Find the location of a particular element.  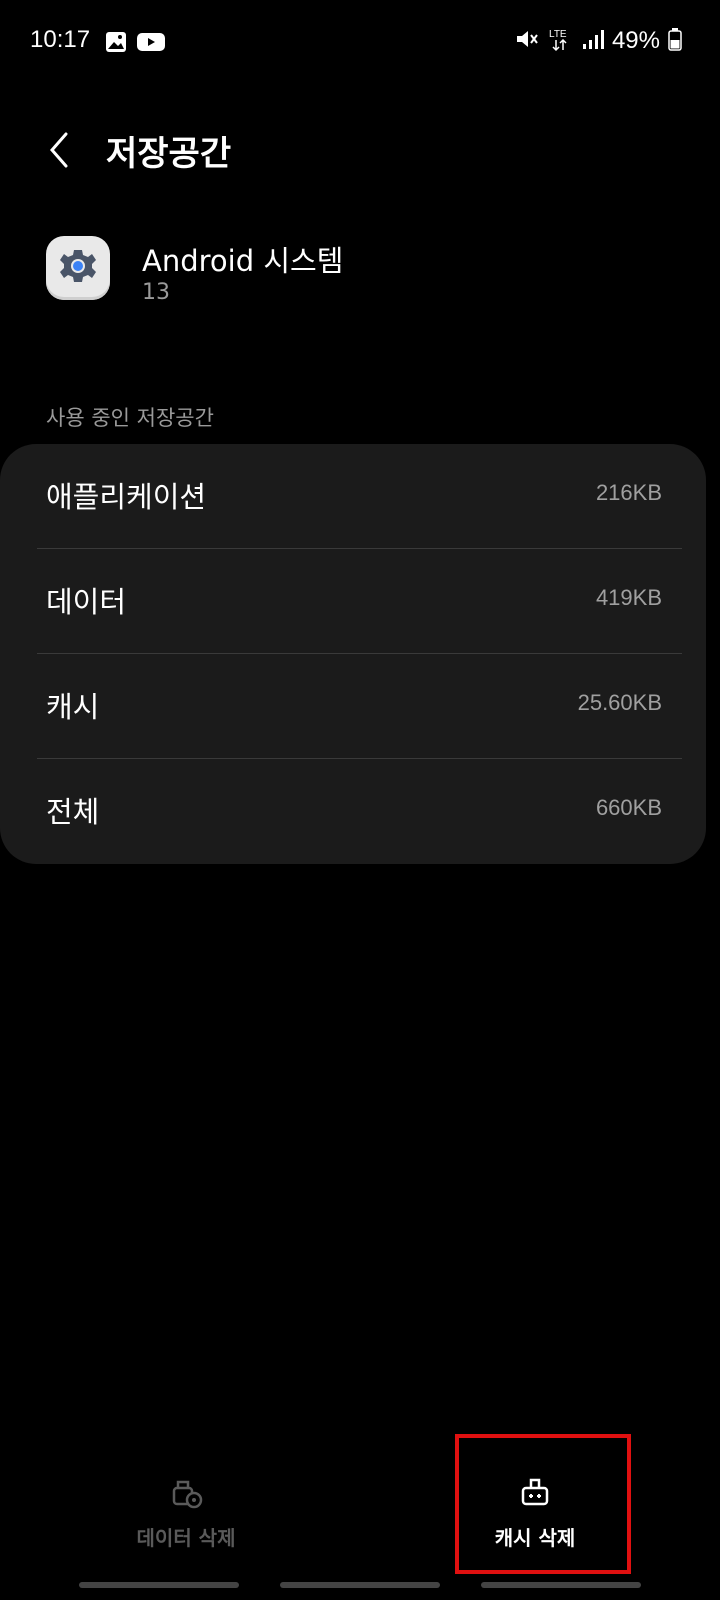

app-version: 13 is located at coordinates (156, 292).